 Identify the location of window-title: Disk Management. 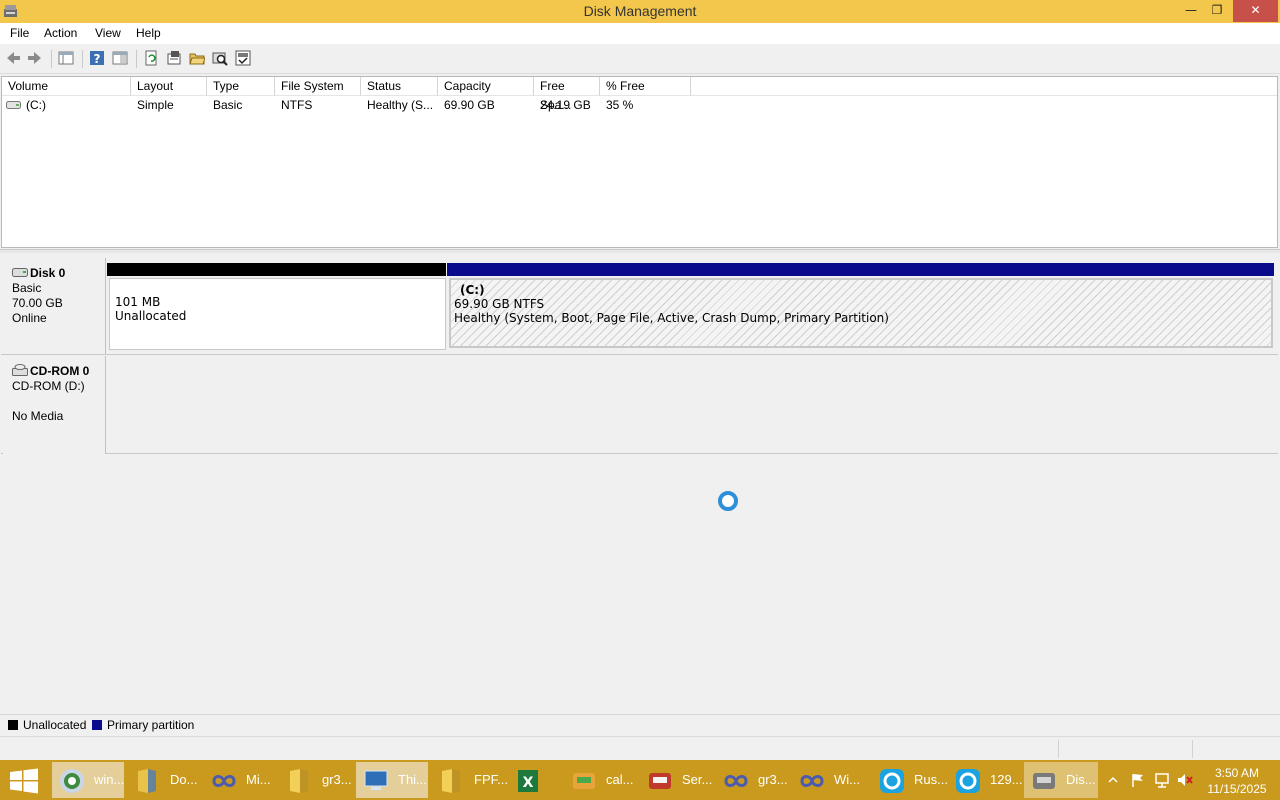
(640, 11).